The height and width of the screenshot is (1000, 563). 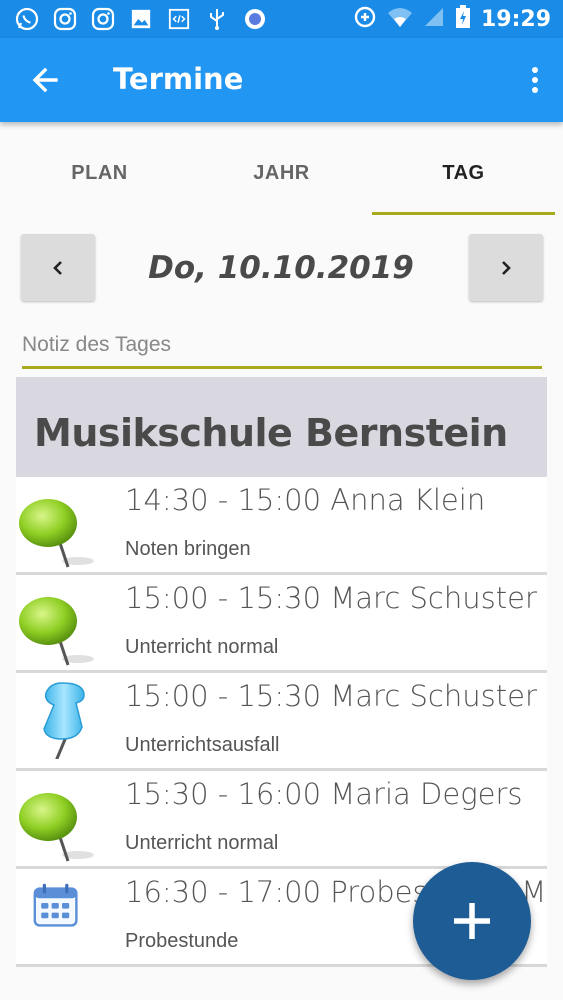 I want to click on section-header: Musikschule Bernstein, so click(x=281, y=427).